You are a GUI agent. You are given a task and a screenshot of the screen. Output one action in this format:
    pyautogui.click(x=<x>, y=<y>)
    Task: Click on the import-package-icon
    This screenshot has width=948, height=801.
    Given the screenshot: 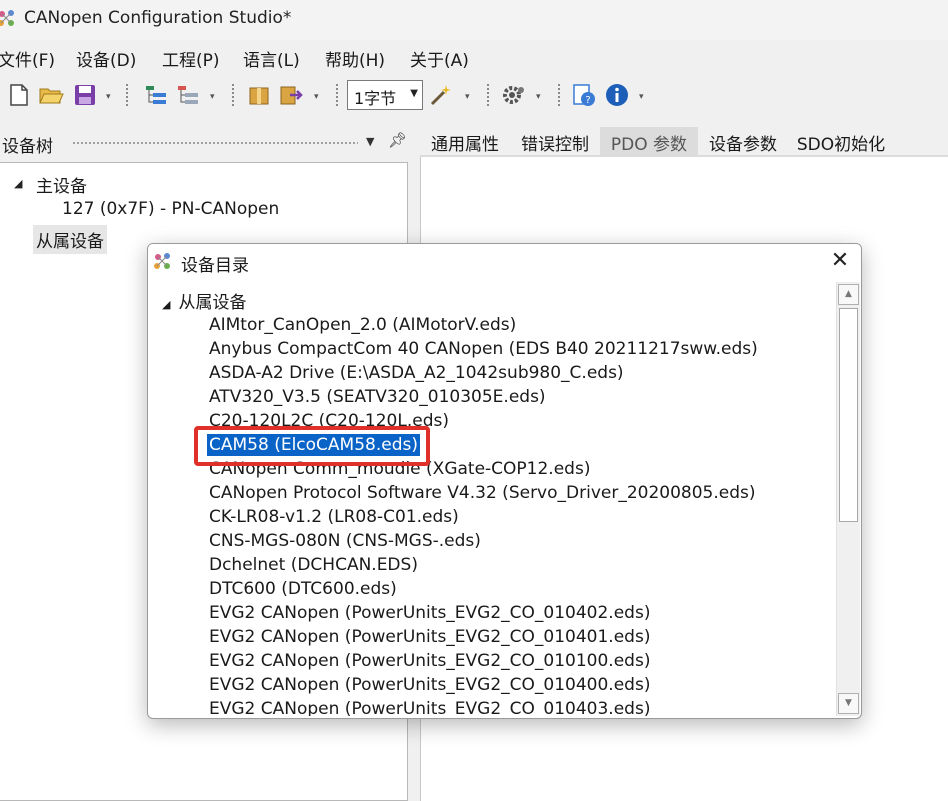 What is the action you would take?
    pyautogui.click(x=259, y=95)
    